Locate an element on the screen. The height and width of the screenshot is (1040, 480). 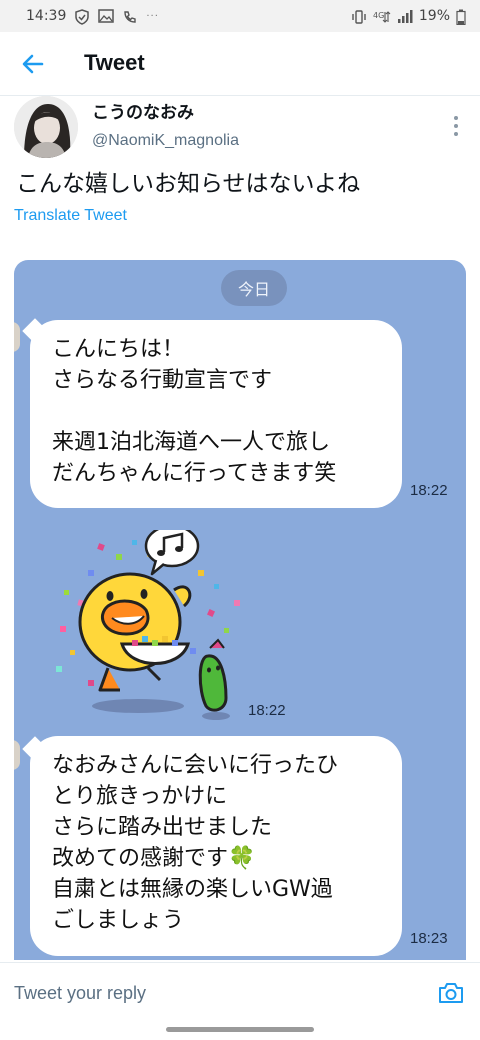
duck-sticker is located at coordinates (153, 622).